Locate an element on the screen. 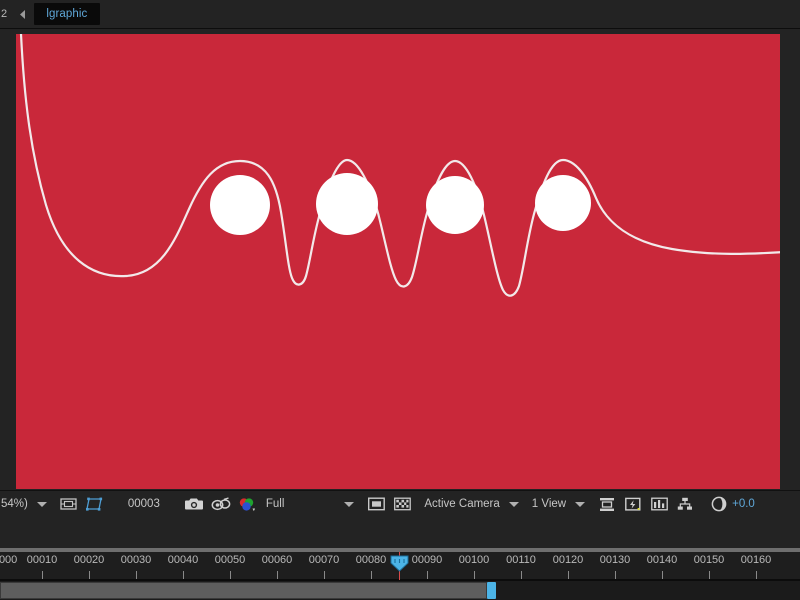 Image resolution: width=800 pixels, height=600 pixels. color-channels-icon is located at coordinates (247, 504).